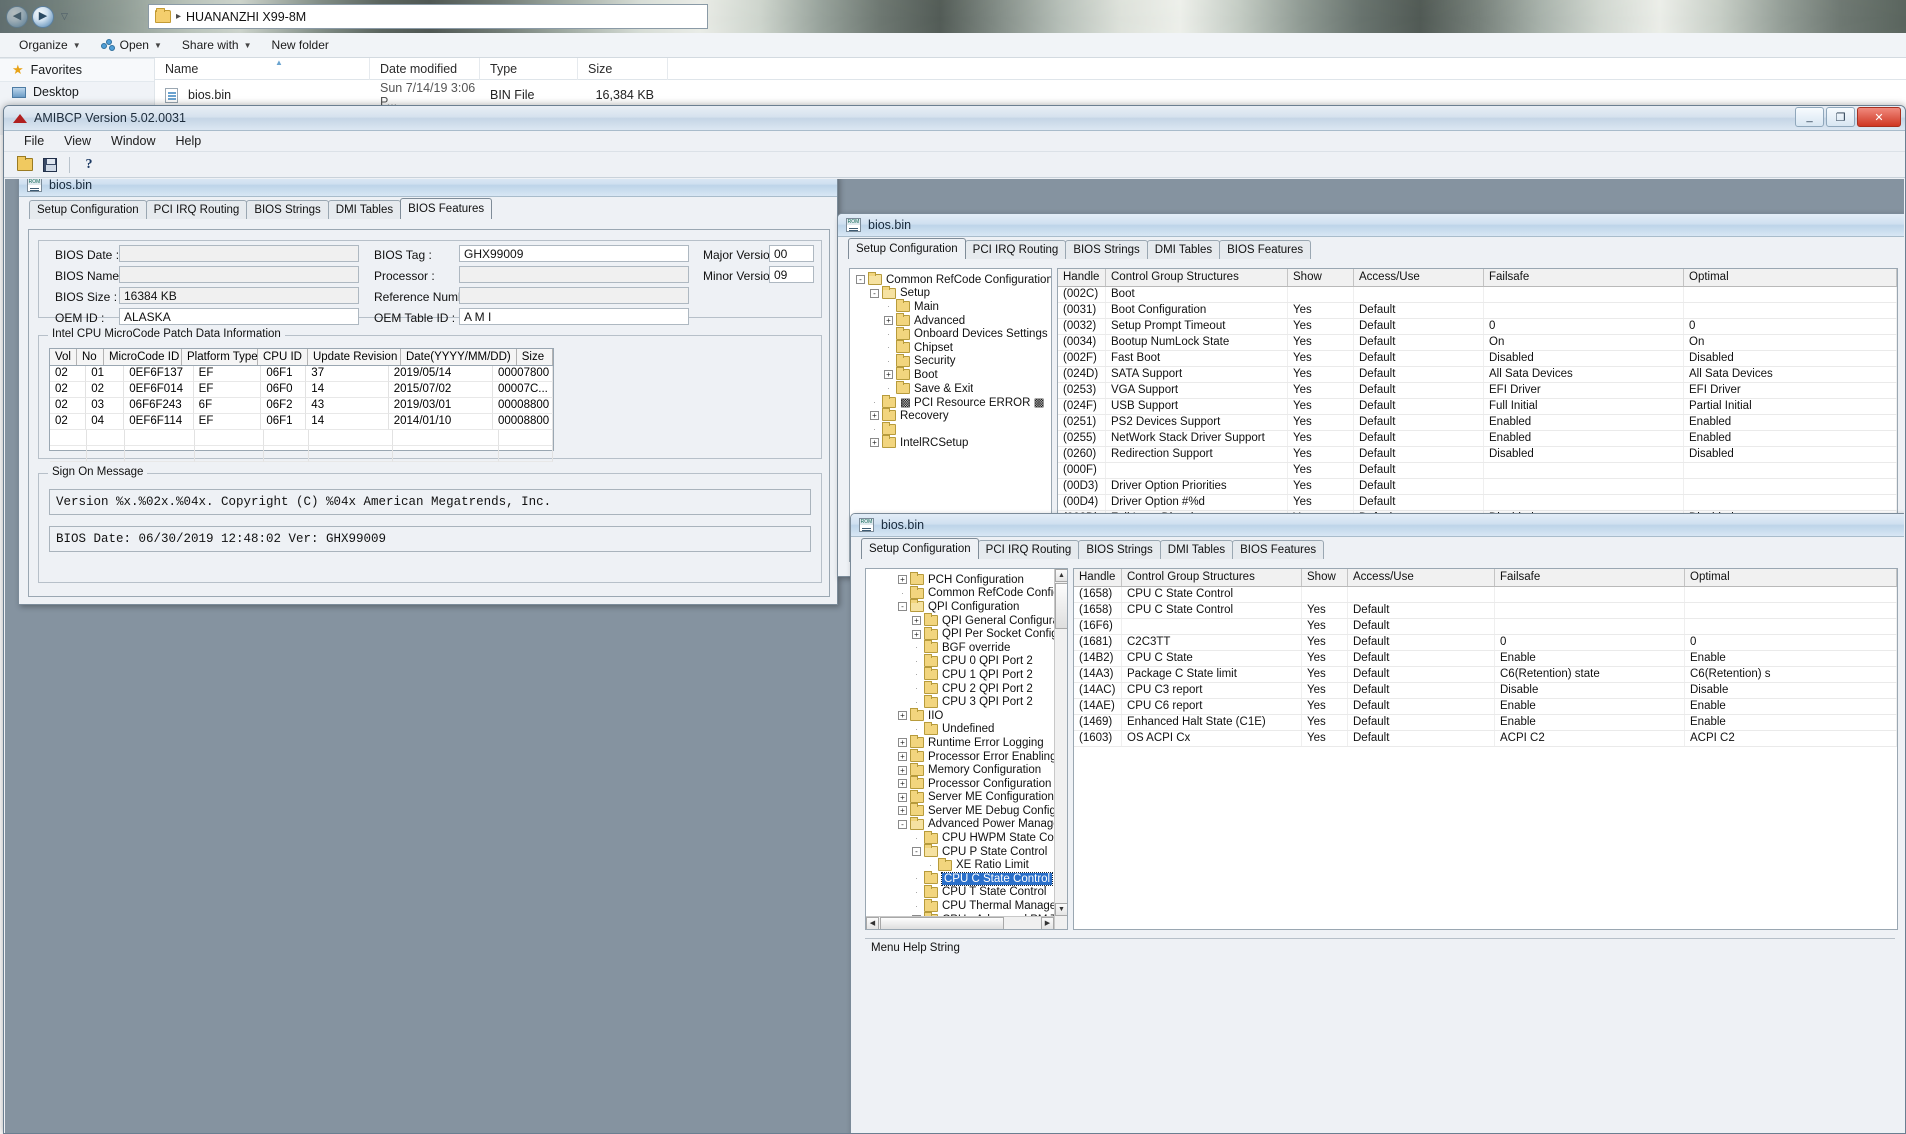 The width and height of the screenshot is (1906, 1134). Describe the element at coordinates (1840, 117) in the screenshot. I see `maximize-button: ❐` at that location.